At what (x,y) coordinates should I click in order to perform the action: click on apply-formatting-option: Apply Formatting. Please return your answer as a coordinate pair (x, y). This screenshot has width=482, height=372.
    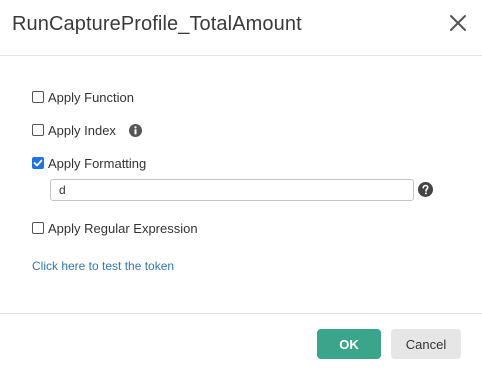
    Looking at the image, I should click on (89, 163).